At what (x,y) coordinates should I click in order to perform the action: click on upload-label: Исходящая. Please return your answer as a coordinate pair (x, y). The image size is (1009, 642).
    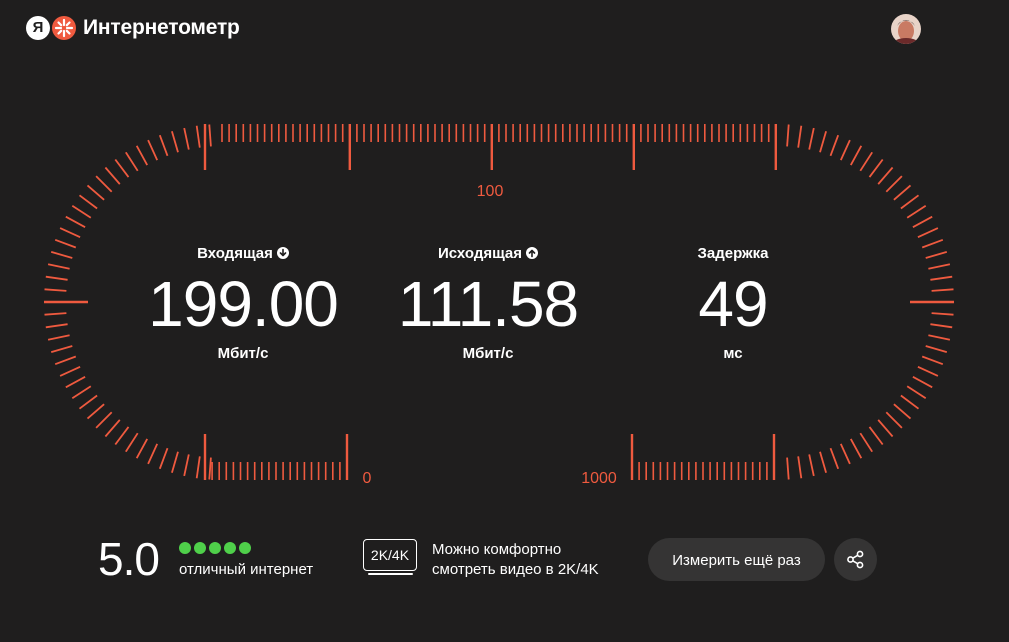
    Looking at the image, I should click on (480, 253).